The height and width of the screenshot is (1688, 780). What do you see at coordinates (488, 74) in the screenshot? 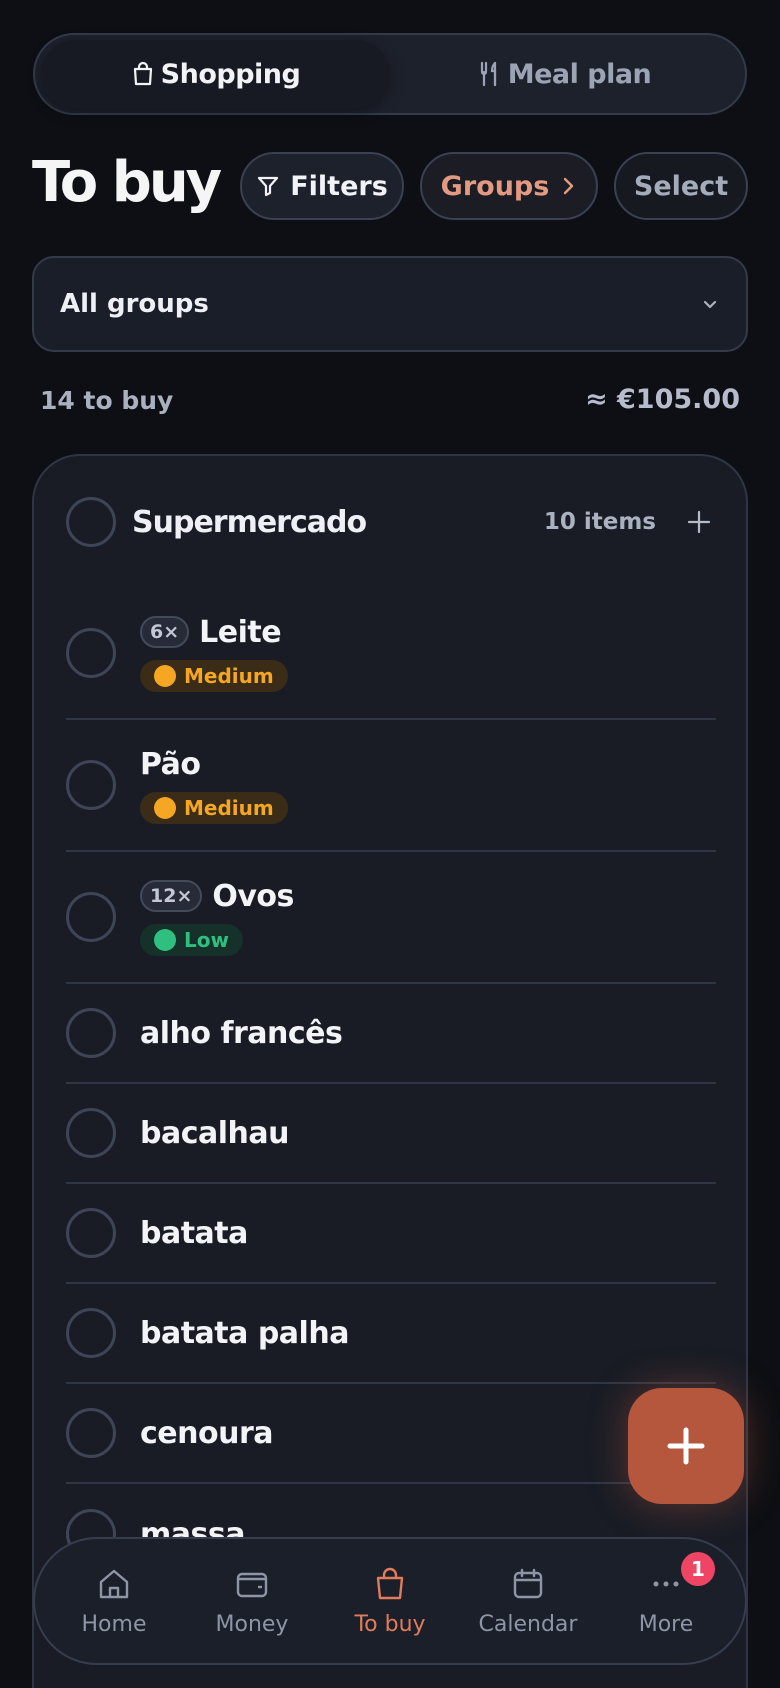
I see `utensils-icon` at bounding box center [488, 74].